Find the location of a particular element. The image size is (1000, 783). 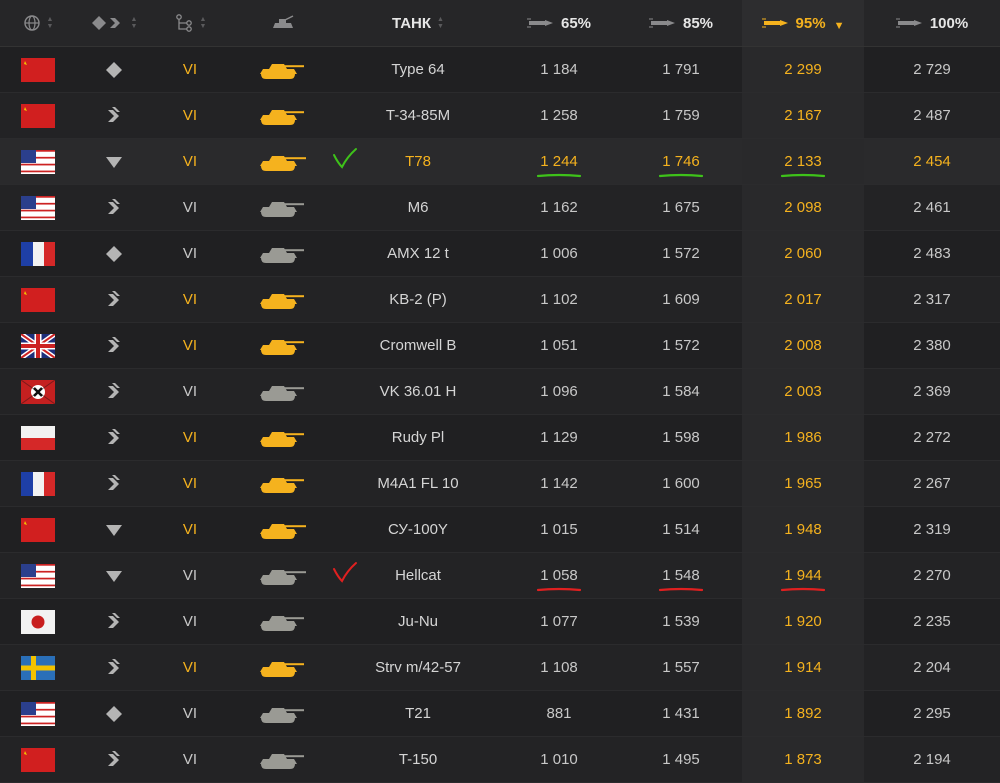

table-row: VI Hellcat 1 058 1 548 1 944 2 270 is located at coordinates (500, 576).